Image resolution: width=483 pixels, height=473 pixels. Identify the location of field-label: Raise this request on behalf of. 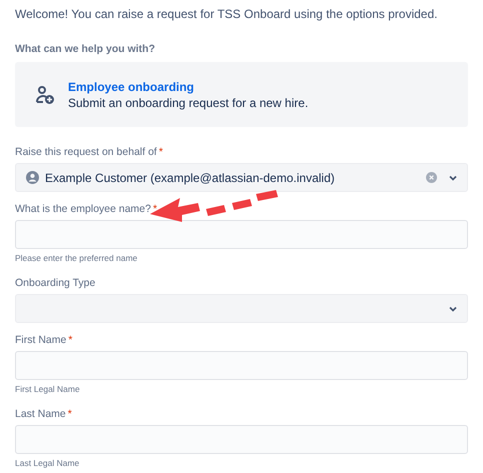
(86, 152).